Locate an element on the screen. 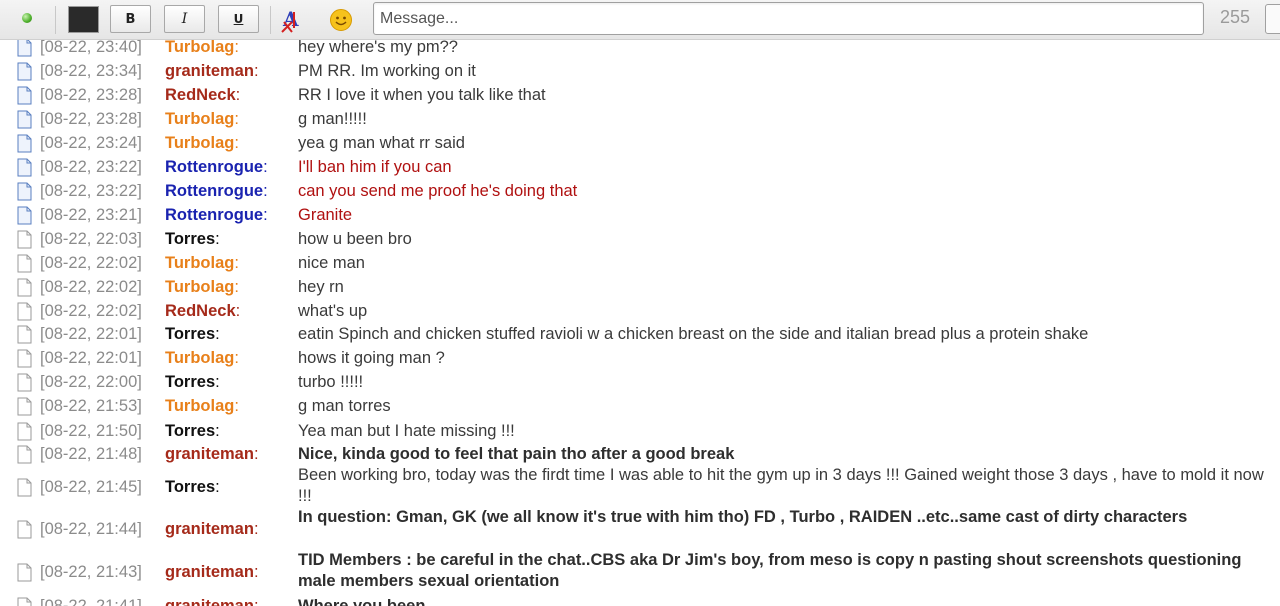  smiley-icon is located at coordinates (341, 20).